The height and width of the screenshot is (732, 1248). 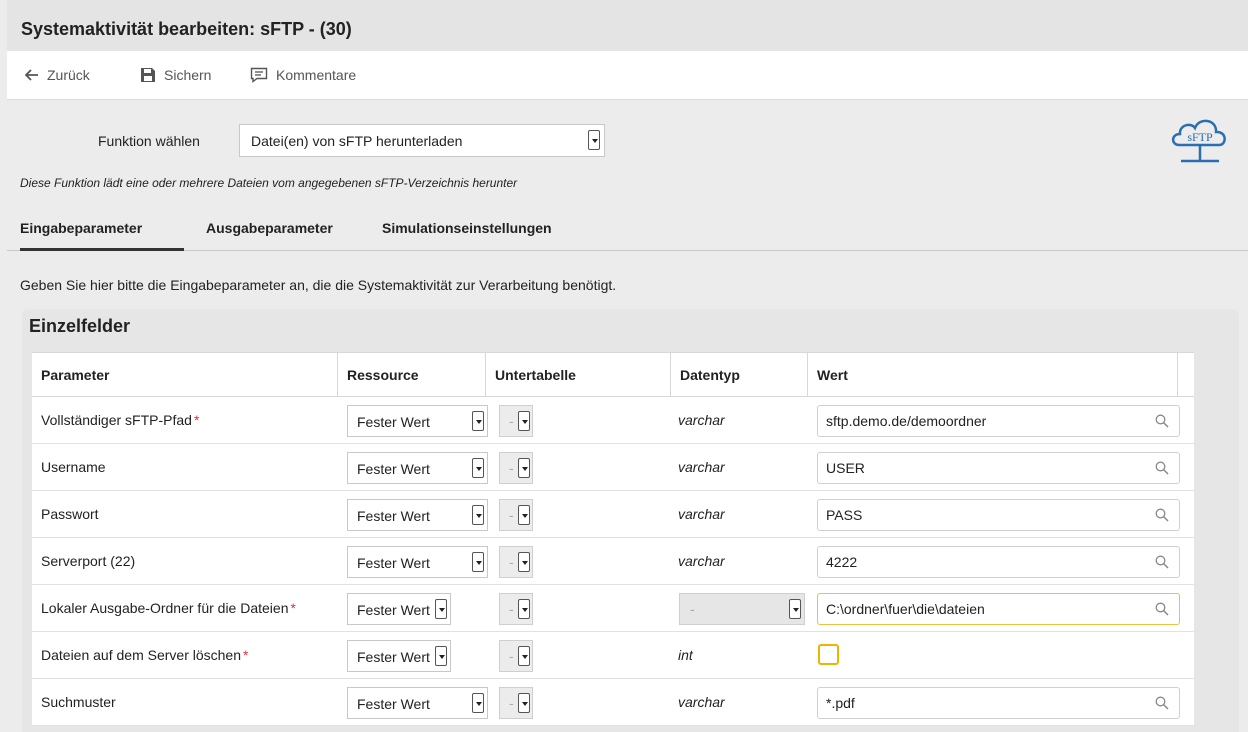 I want to click on datatype-select: -, so click(x=742, y=609).